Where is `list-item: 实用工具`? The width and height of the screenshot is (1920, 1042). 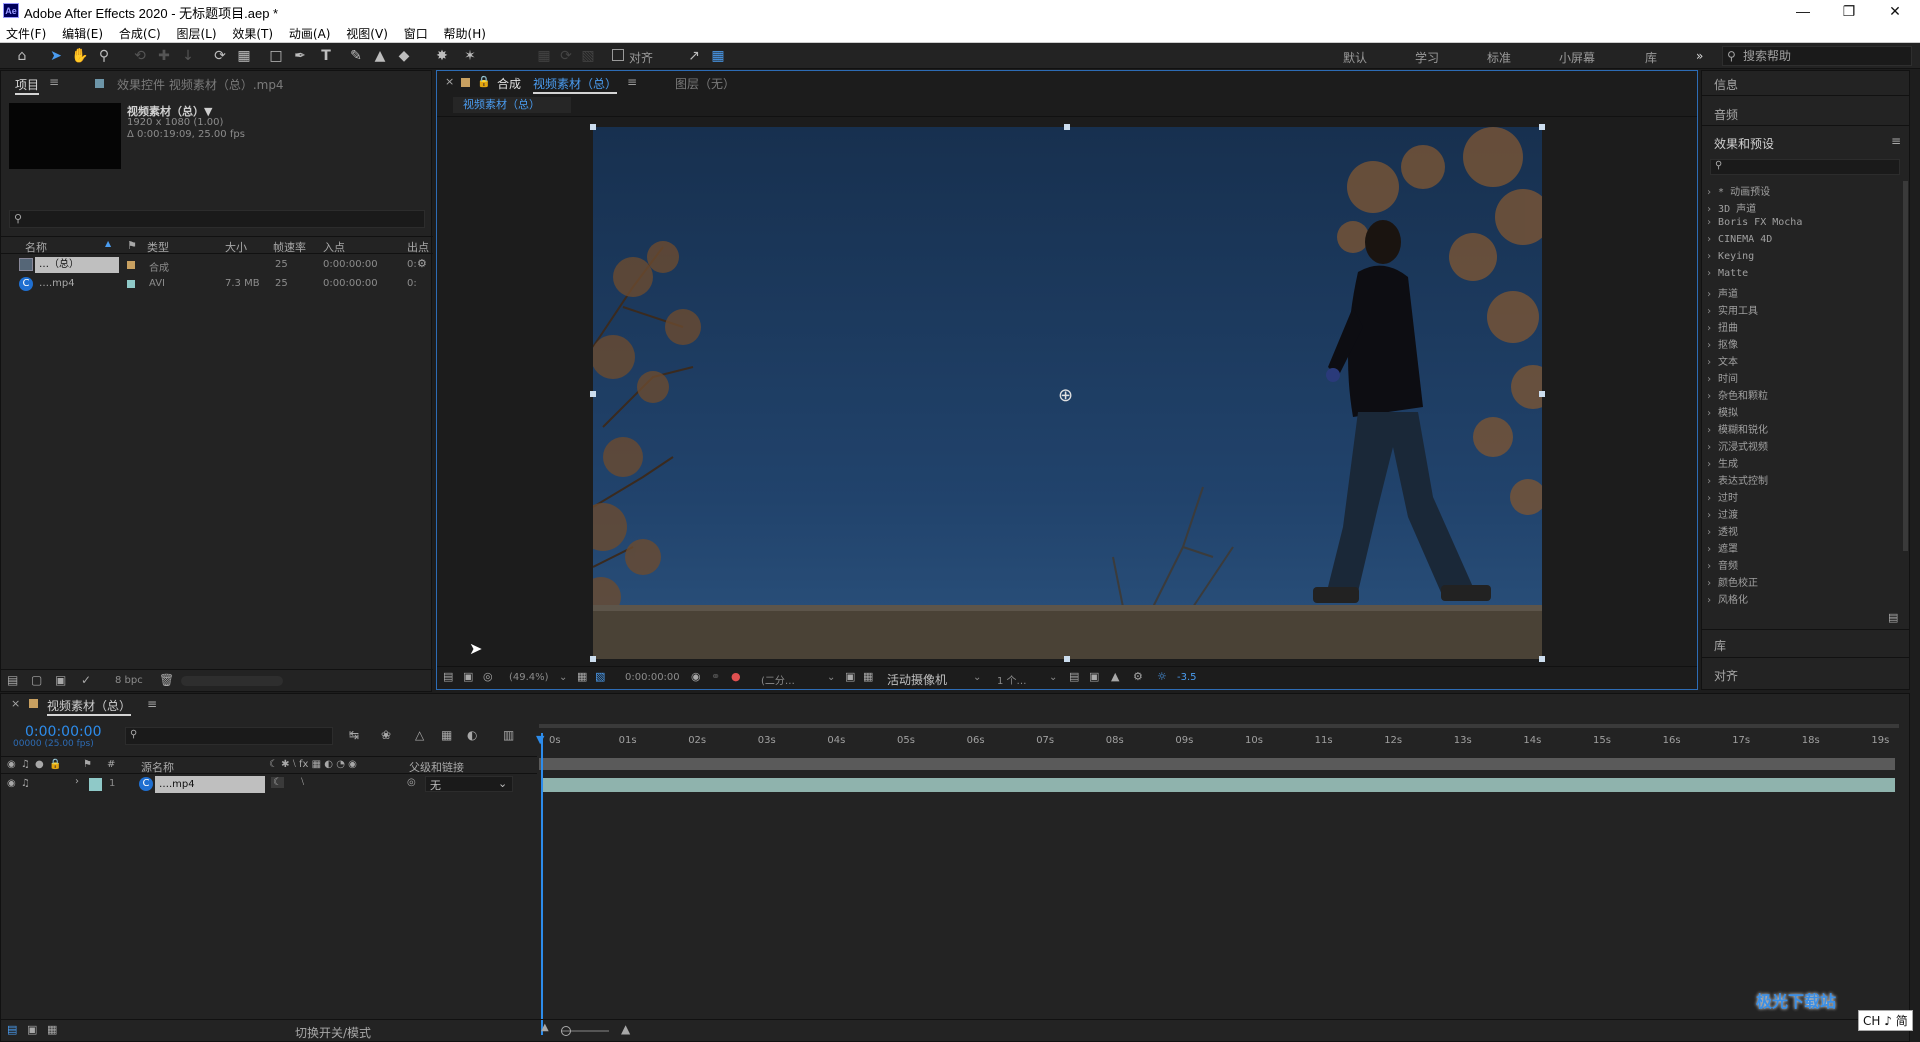 list-item: 实用工具 is located at coordinates (1732, 309).